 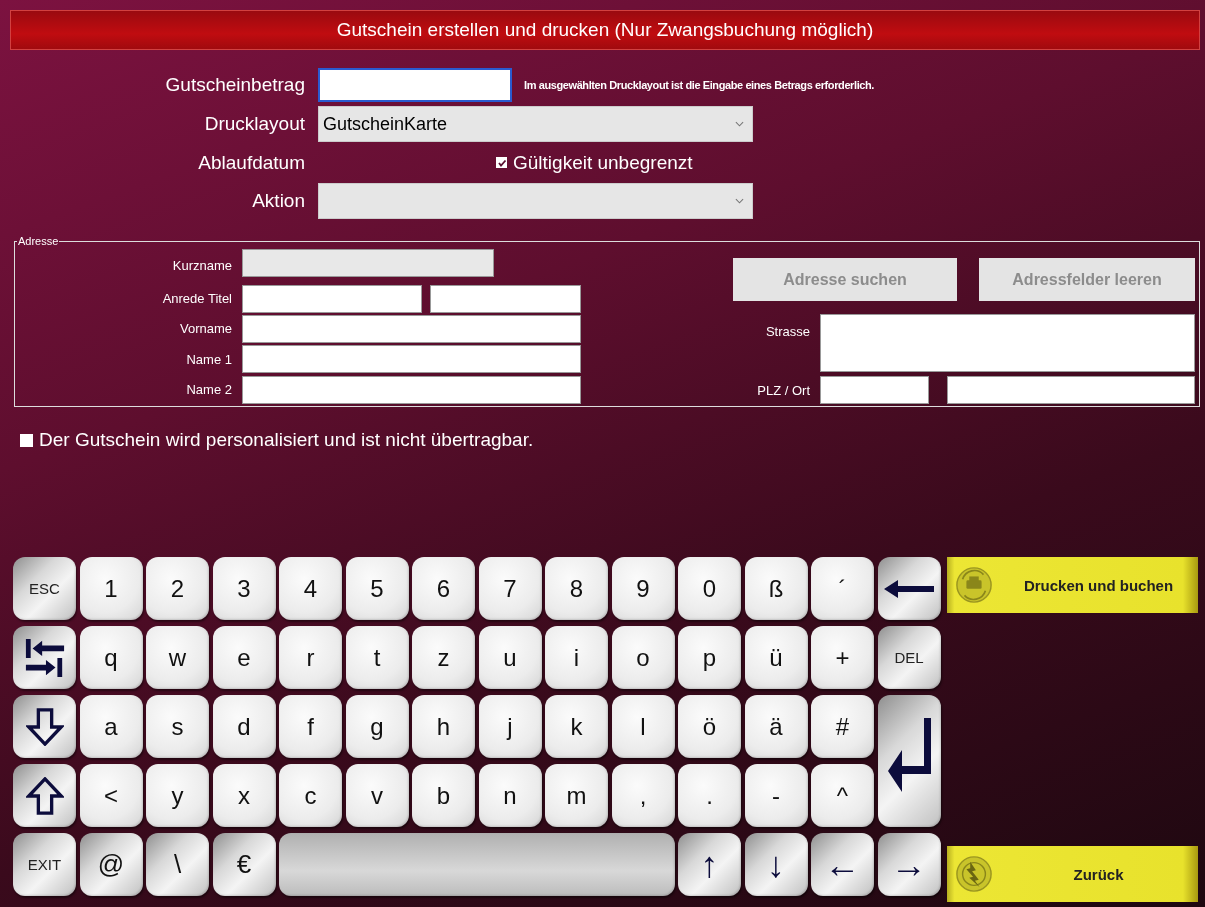 I want to click on street-field, so click(x=1007, y=343).